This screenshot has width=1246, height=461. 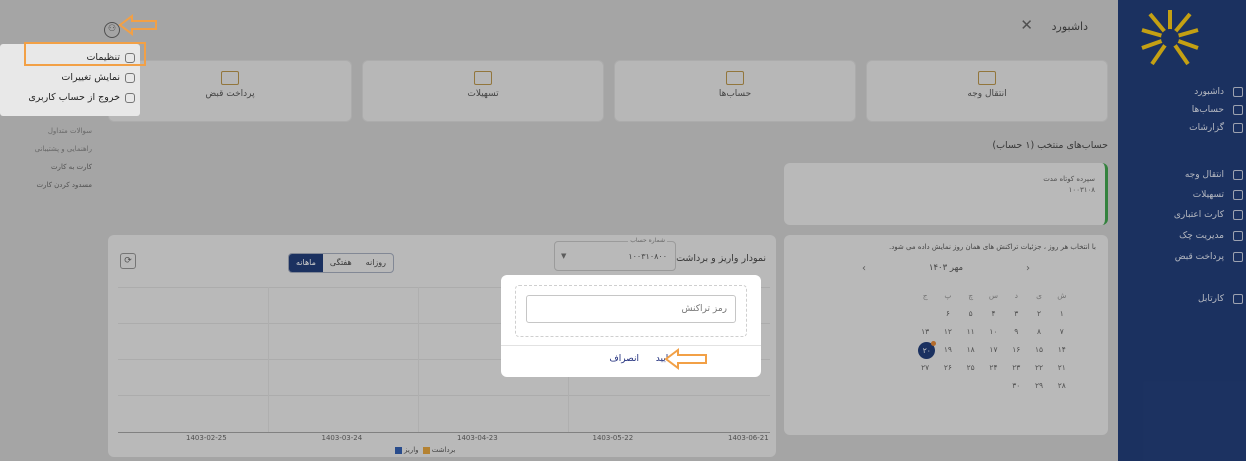 What do you see at coordinates (90, 77) in the screenshot?
I see `menu-item-label: نمایش تغییرات` at bounding box center [90, 77].